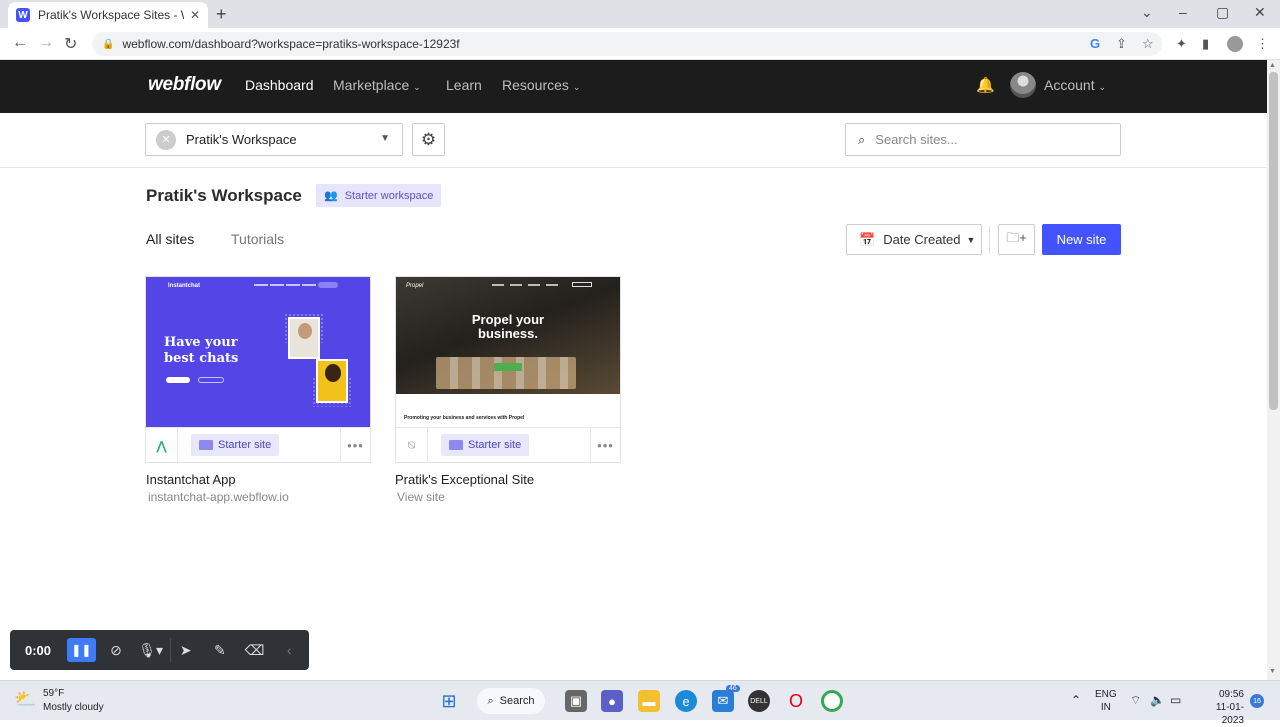  Describe the element at coordinates (1135, 700) in the screenshot. I see `wifi-icon: ⌔` at that location.